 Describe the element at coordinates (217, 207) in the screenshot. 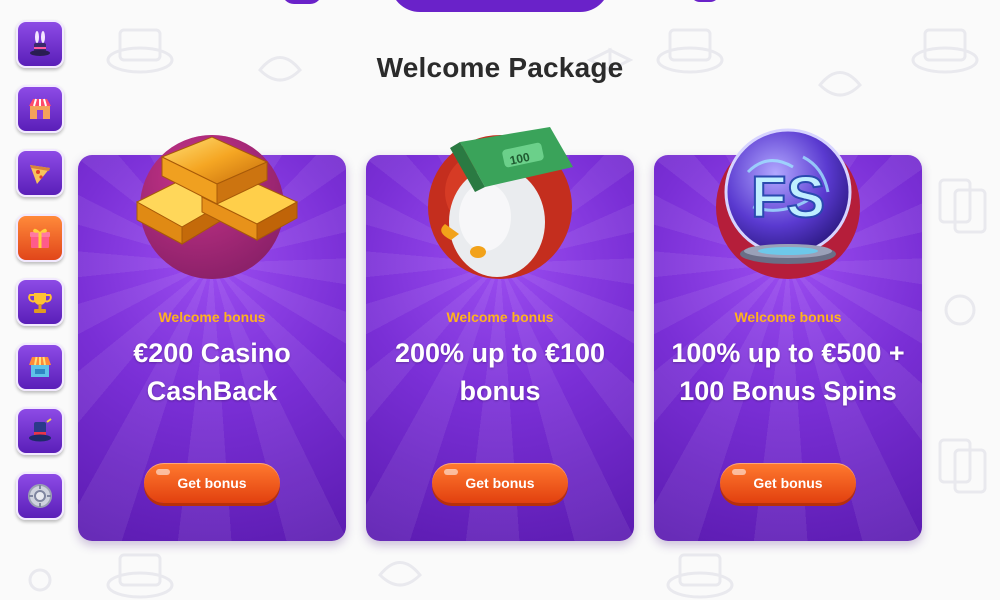

I see `gold-bars-icon` at that location.